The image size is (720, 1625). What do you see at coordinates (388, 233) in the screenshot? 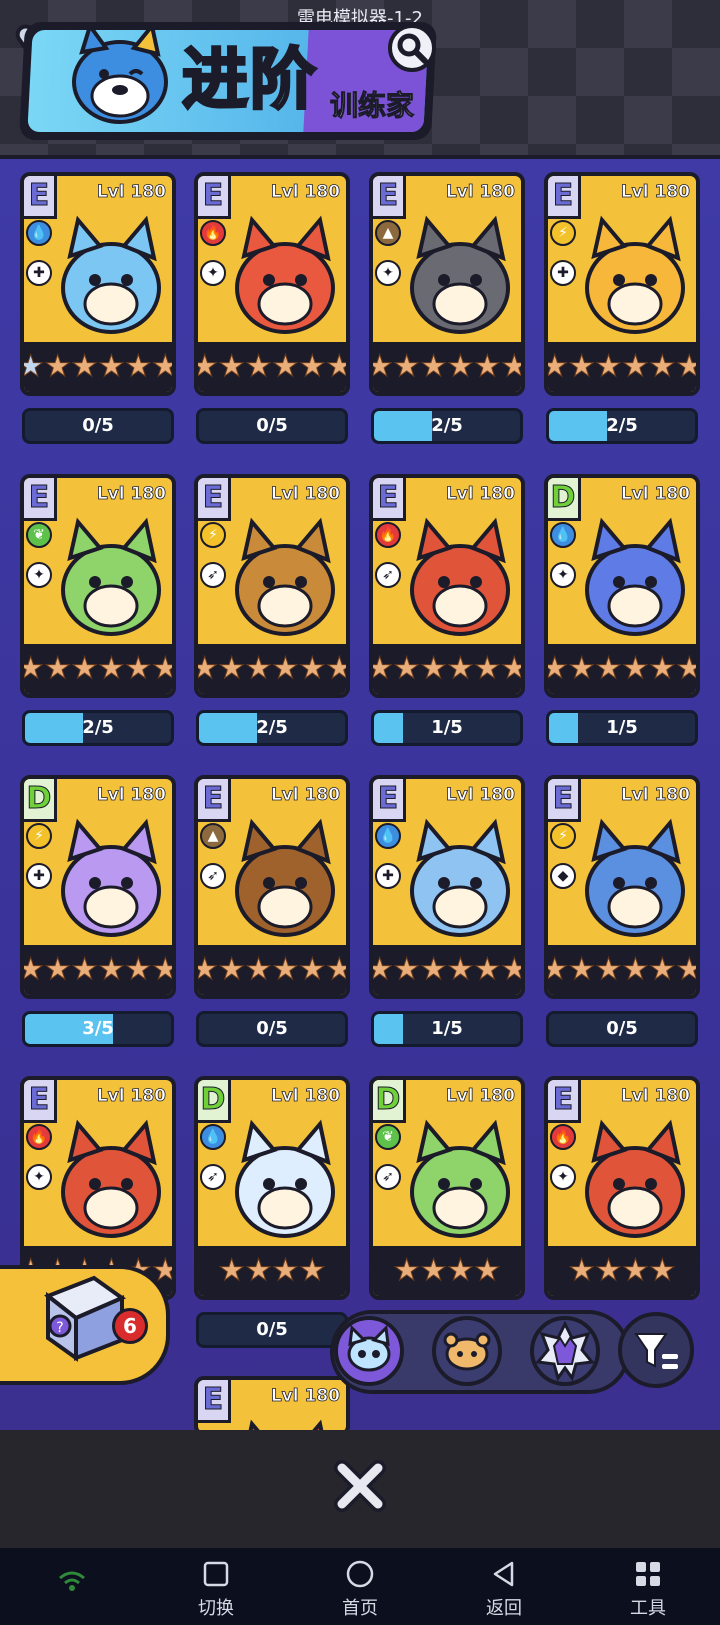
I see `earth-element-icon: ▲` at bounding box center [388, 233].